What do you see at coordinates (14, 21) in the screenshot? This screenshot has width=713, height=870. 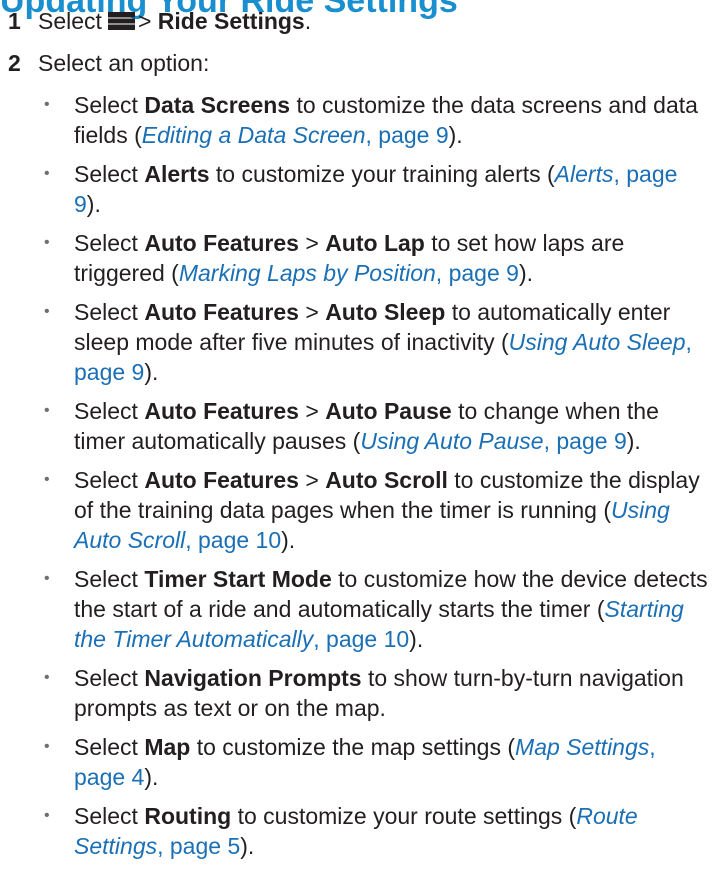 I see `step-number: 1` at bounding box center [14, 21].